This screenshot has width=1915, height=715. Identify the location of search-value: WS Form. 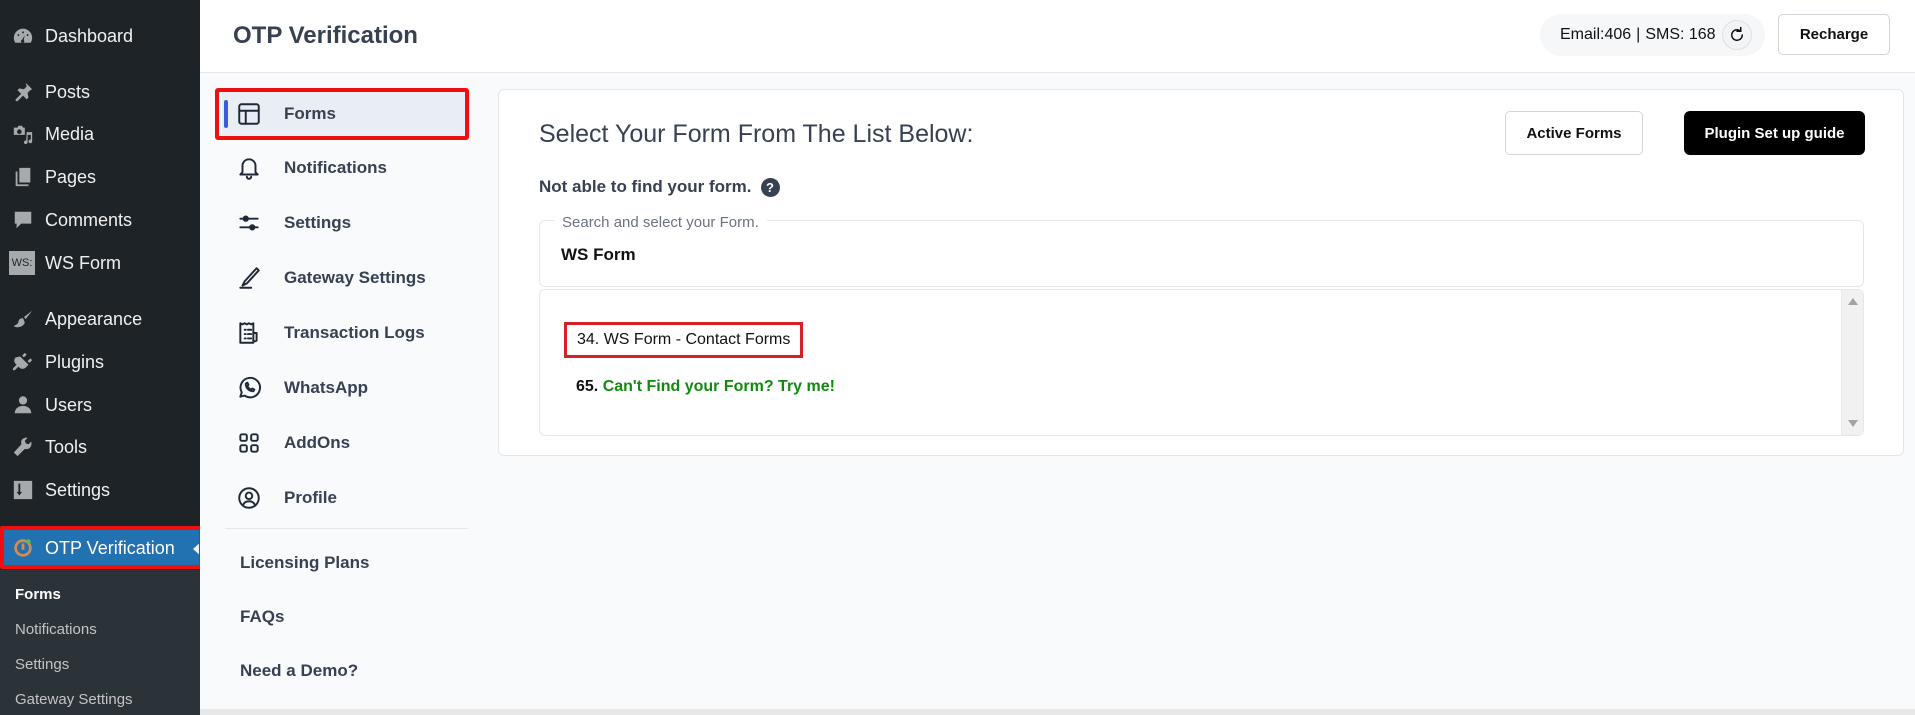
(598, 254).